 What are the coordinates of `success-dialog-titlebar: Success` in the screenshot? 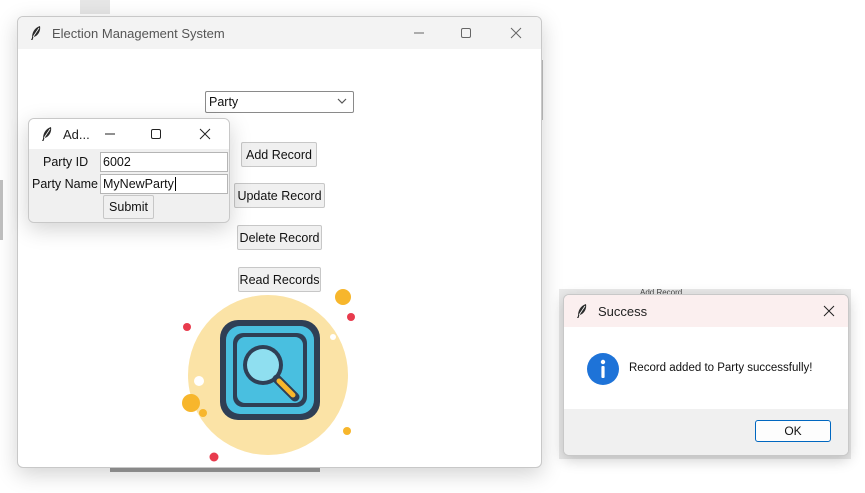 It's located at (706, 311).